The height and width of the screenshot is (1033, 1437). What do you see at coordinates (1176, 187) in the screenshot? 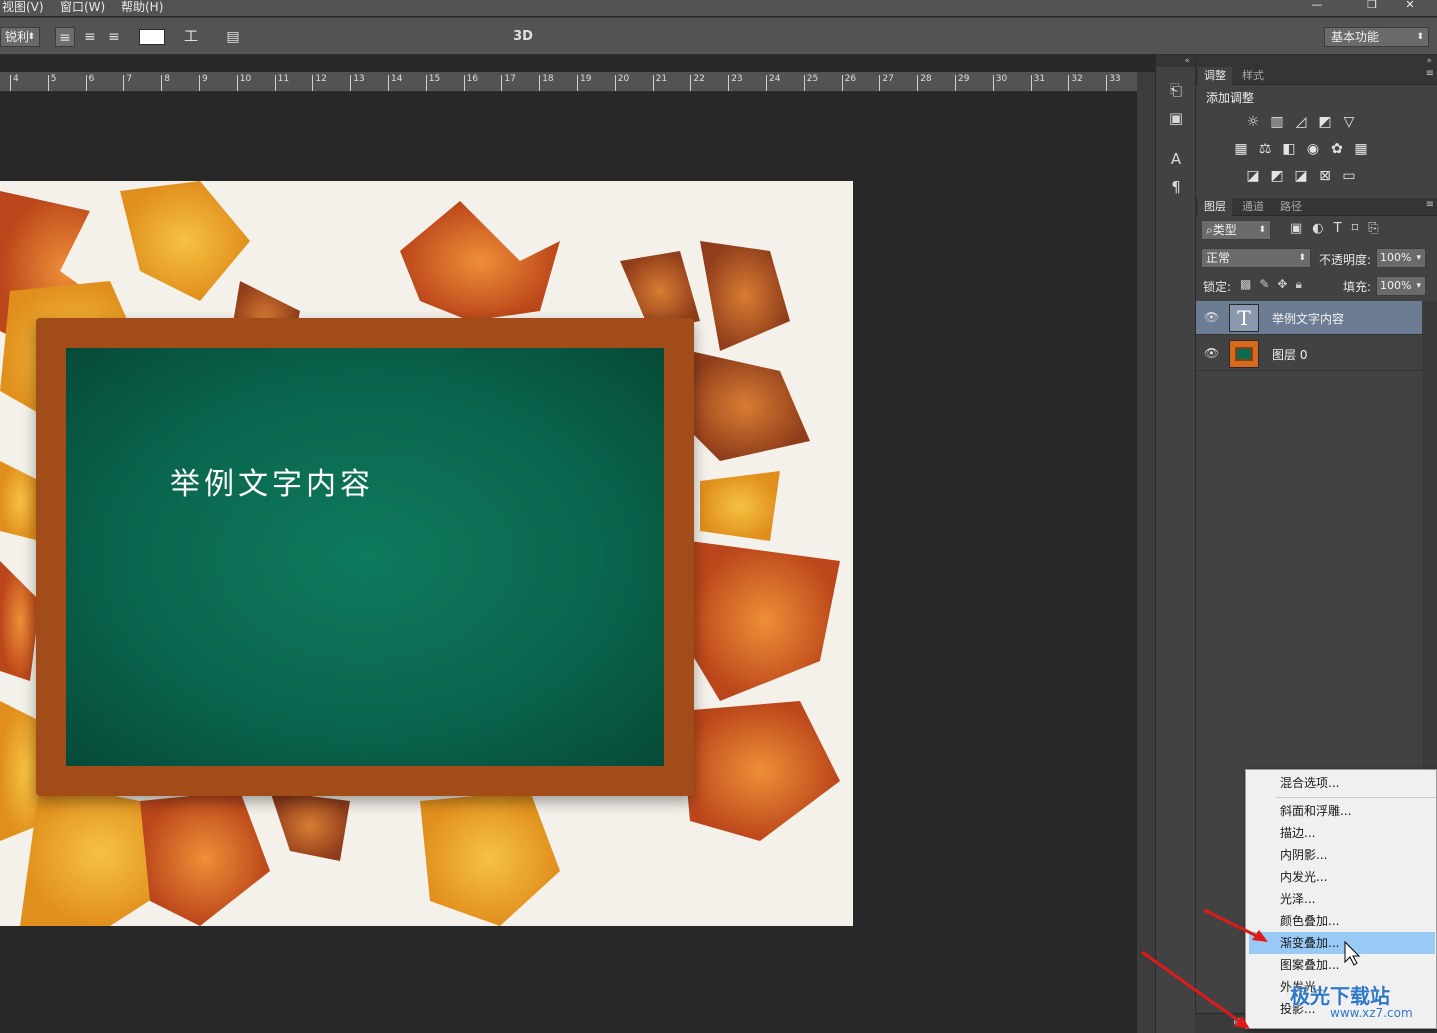
I see `paragraph-icon: ¶` at bounding box center [1176, 187].